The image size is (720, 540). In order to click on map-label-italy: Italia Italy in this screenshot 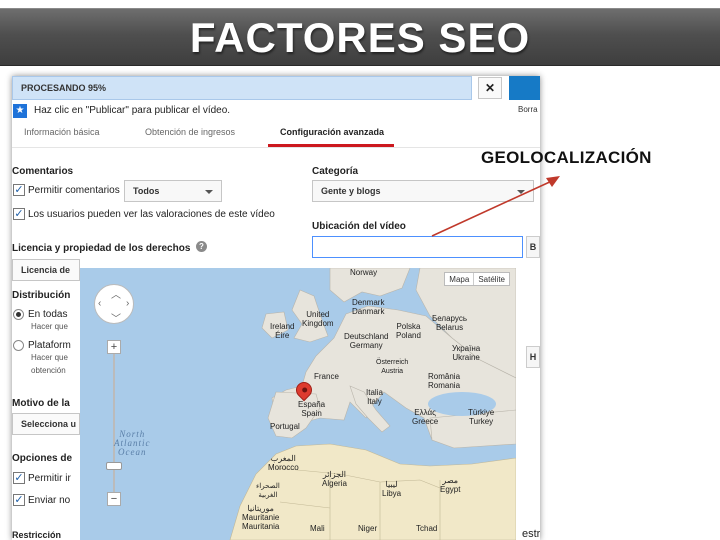, I will do `click(374, 397)`.